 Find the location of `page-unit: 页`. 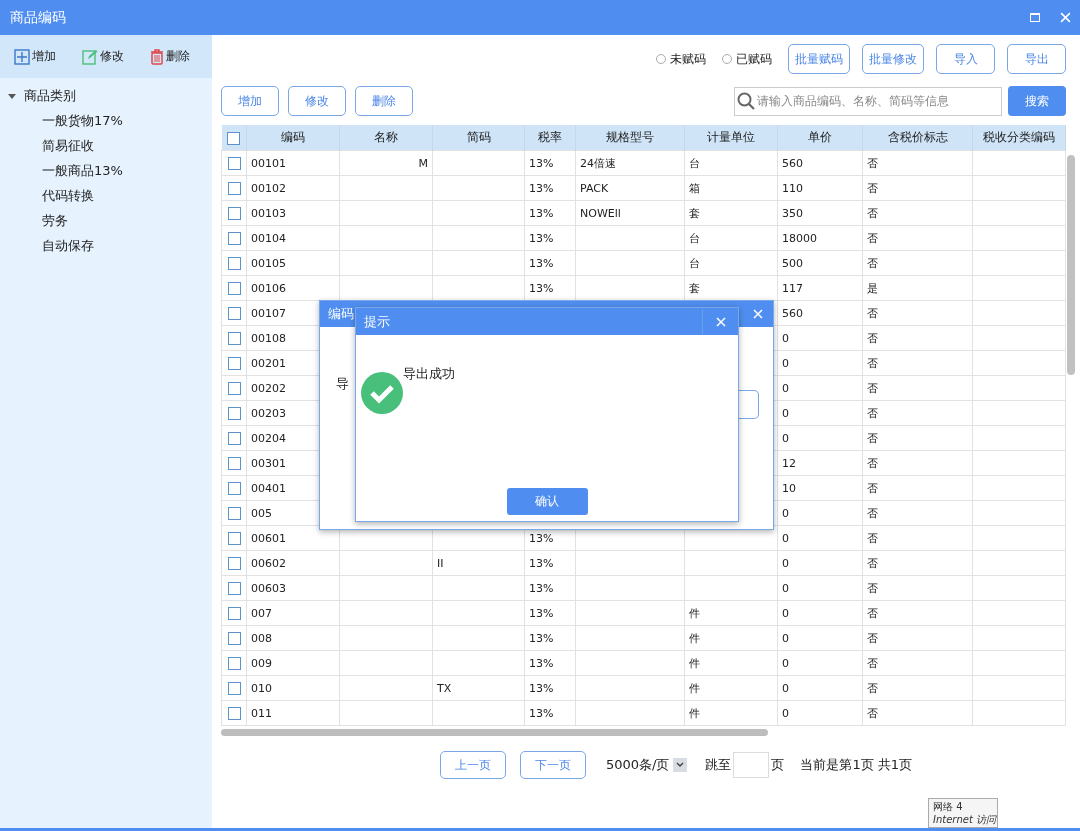

page-unit: 页 is located at coordinates (778, 765).